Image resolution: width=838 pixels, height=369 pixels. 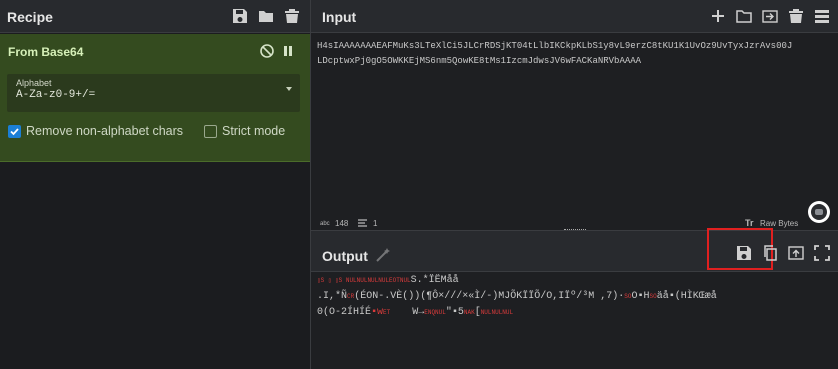 What do you see at coordinates (686, 296) in the screenshot?
I see `output-text: äå▪(HÌKŒæå` at bounding box center [686, 296].